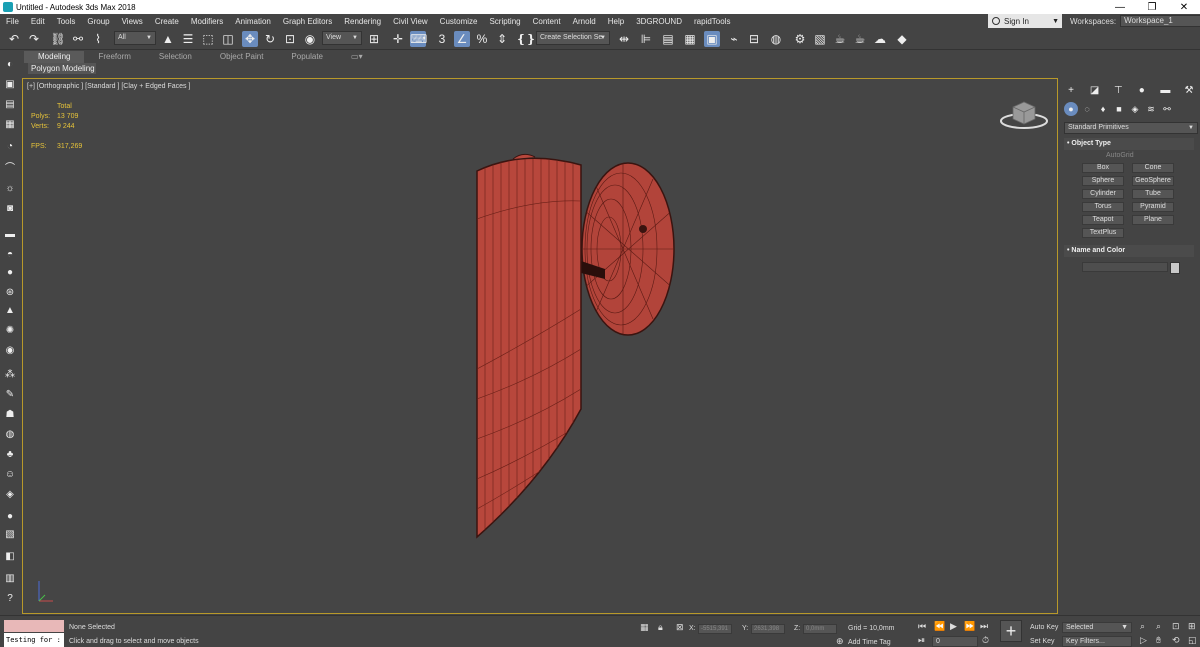 This screenshot has height=647, width=1200. What do you see at coordinates (410, 21) in the screenshot?
I see `menu-civil-view: Civil View` at bounding box center [410, 21].